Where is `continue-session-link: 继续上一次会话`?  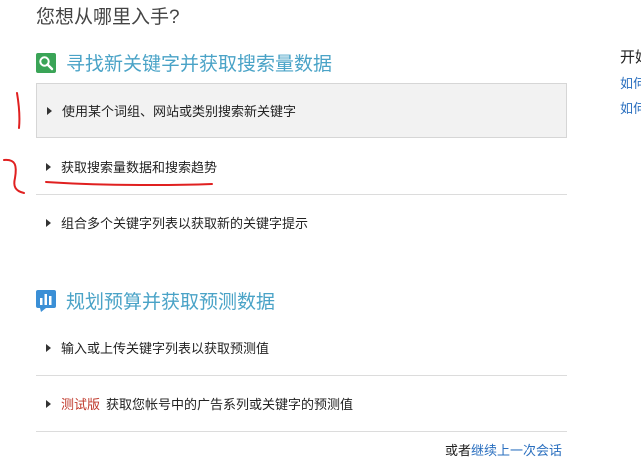
continue-session-link: 继续上一次会话 is located at coordinates (516, 450).